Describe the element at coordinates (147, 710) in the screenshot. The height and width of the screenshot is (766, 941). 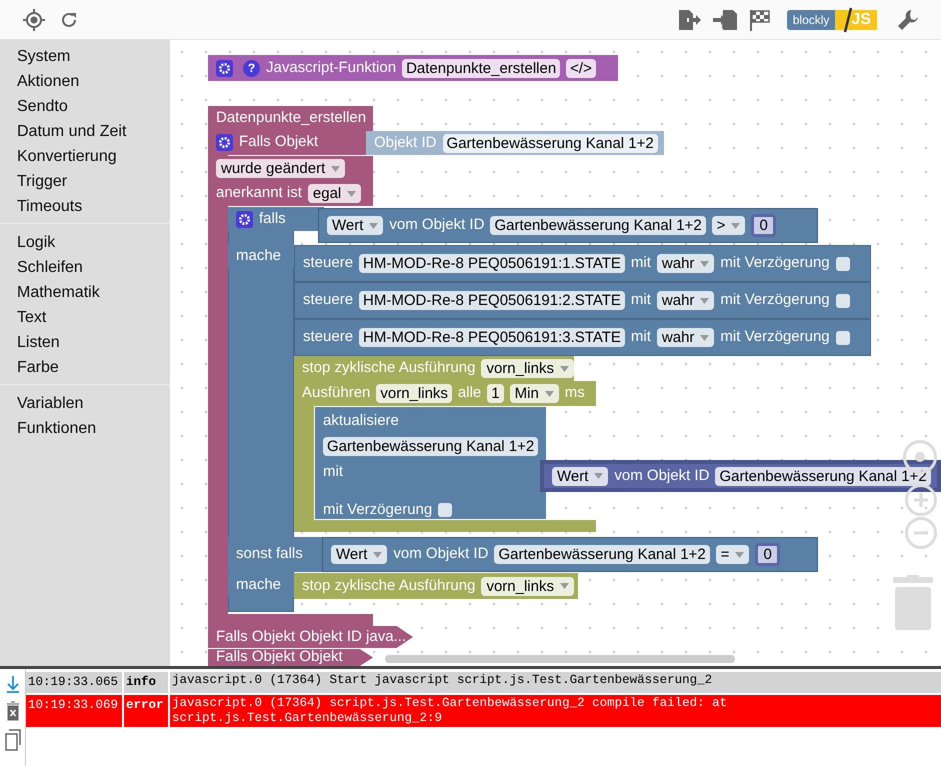
I see `log-level: error` at that location.